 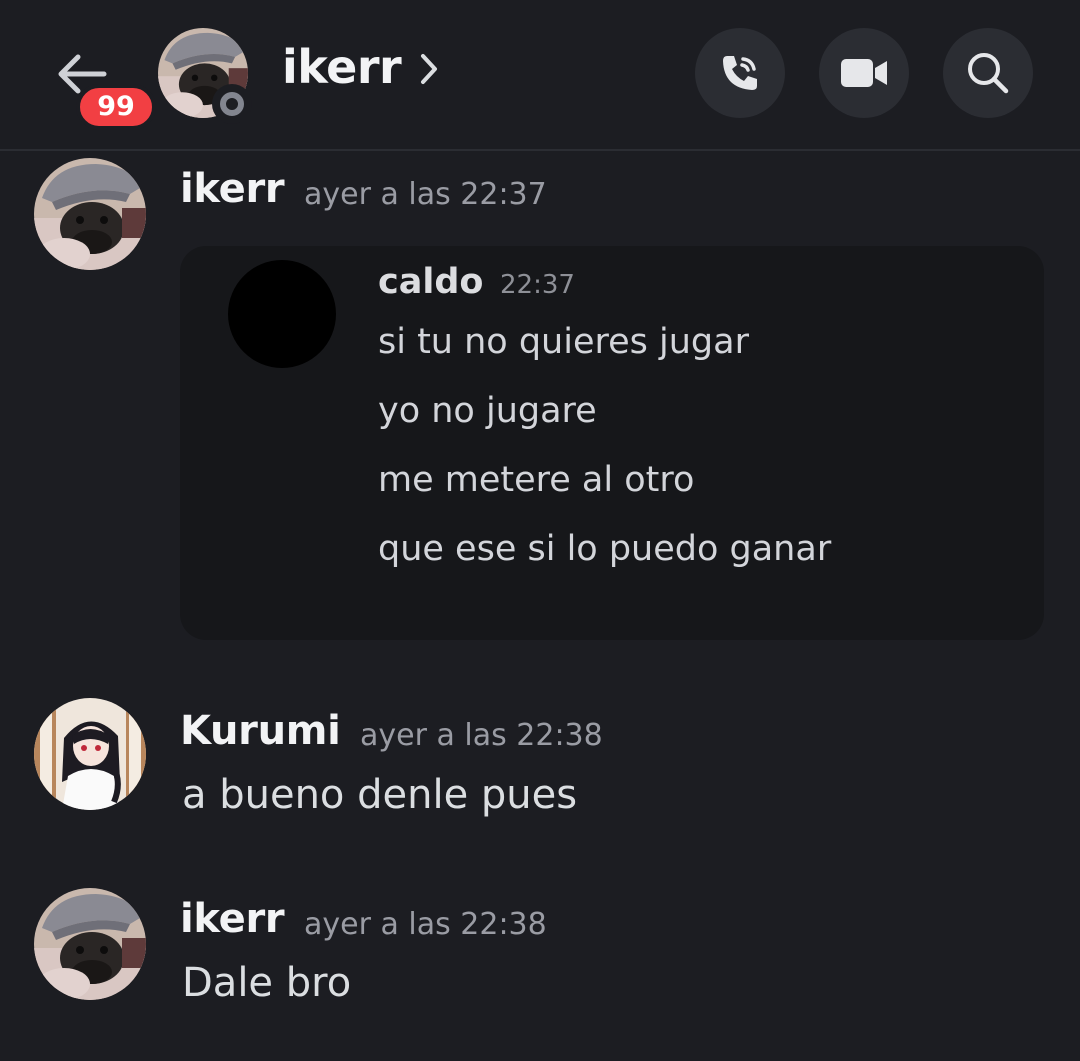 What do you see at coordinates (429, 69) in the screenshot?
I see `chevron-right-icon` at bounding box center [429, 69].